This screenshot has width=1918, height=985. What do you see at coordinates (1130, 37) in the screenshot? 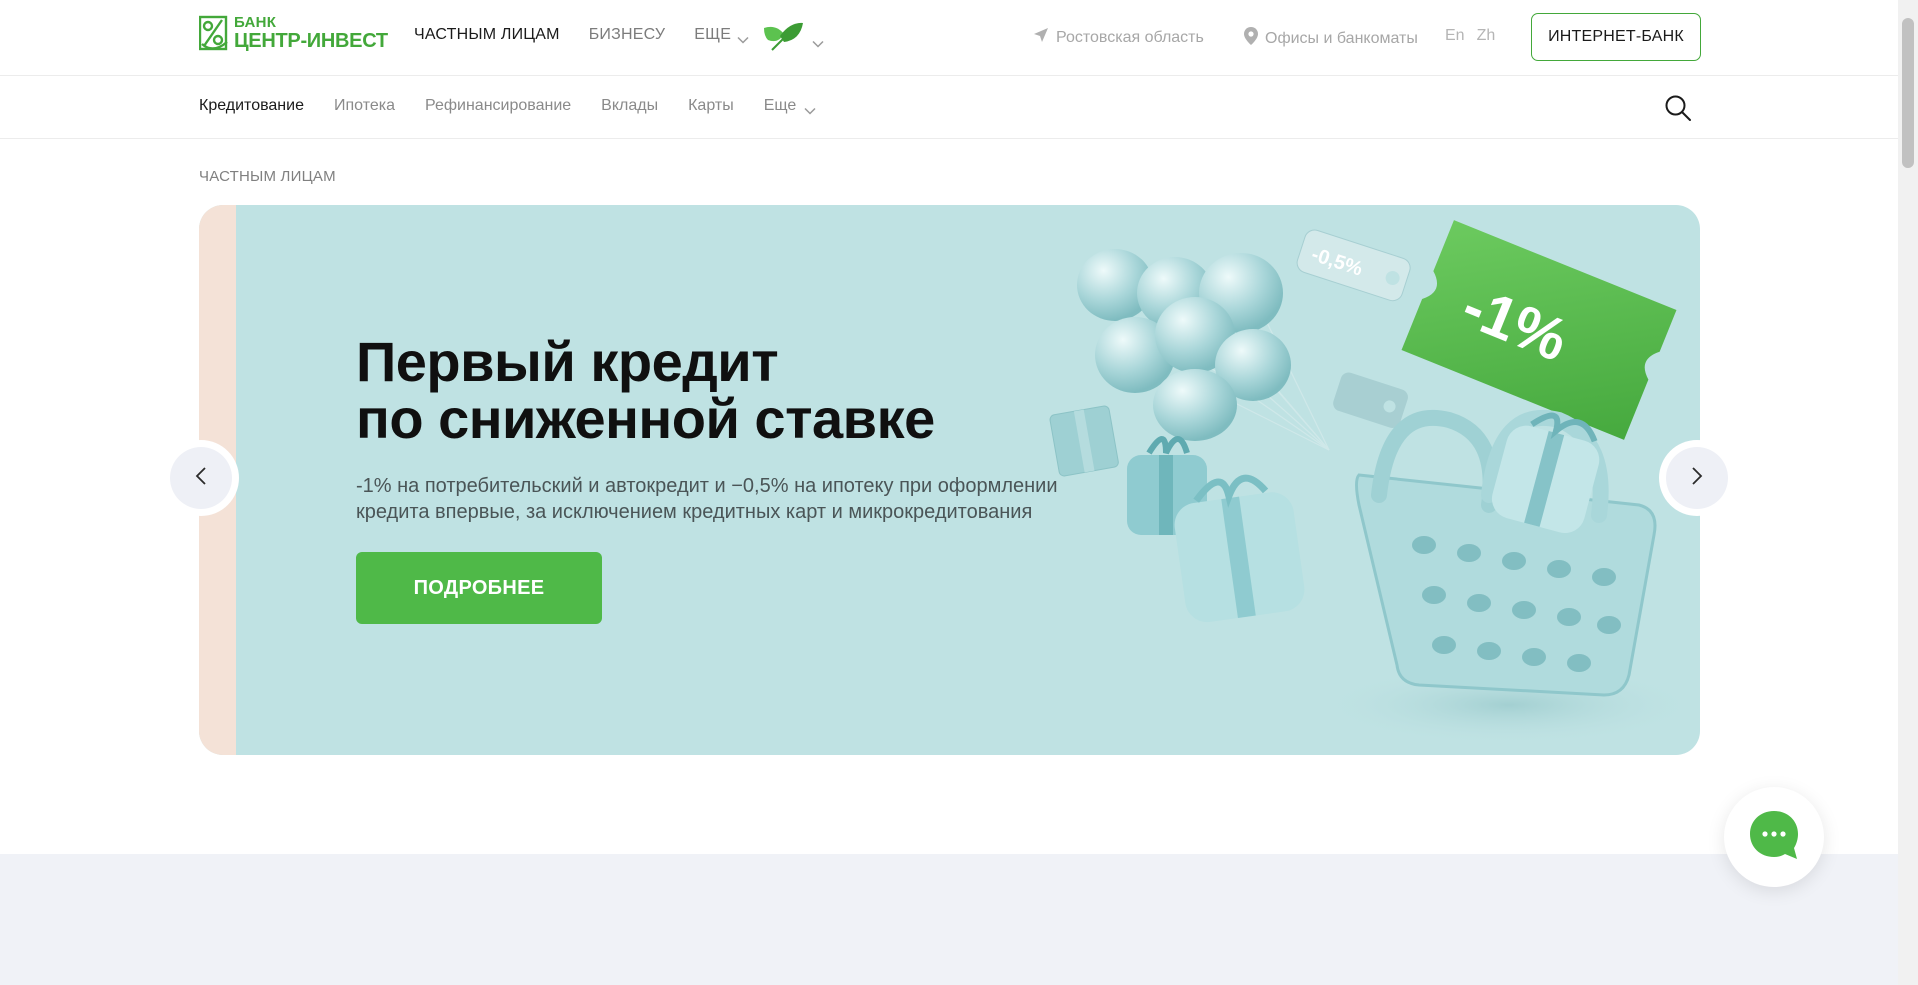
I see `region-label: Ростовская область` at bounding box center [1130, 37].